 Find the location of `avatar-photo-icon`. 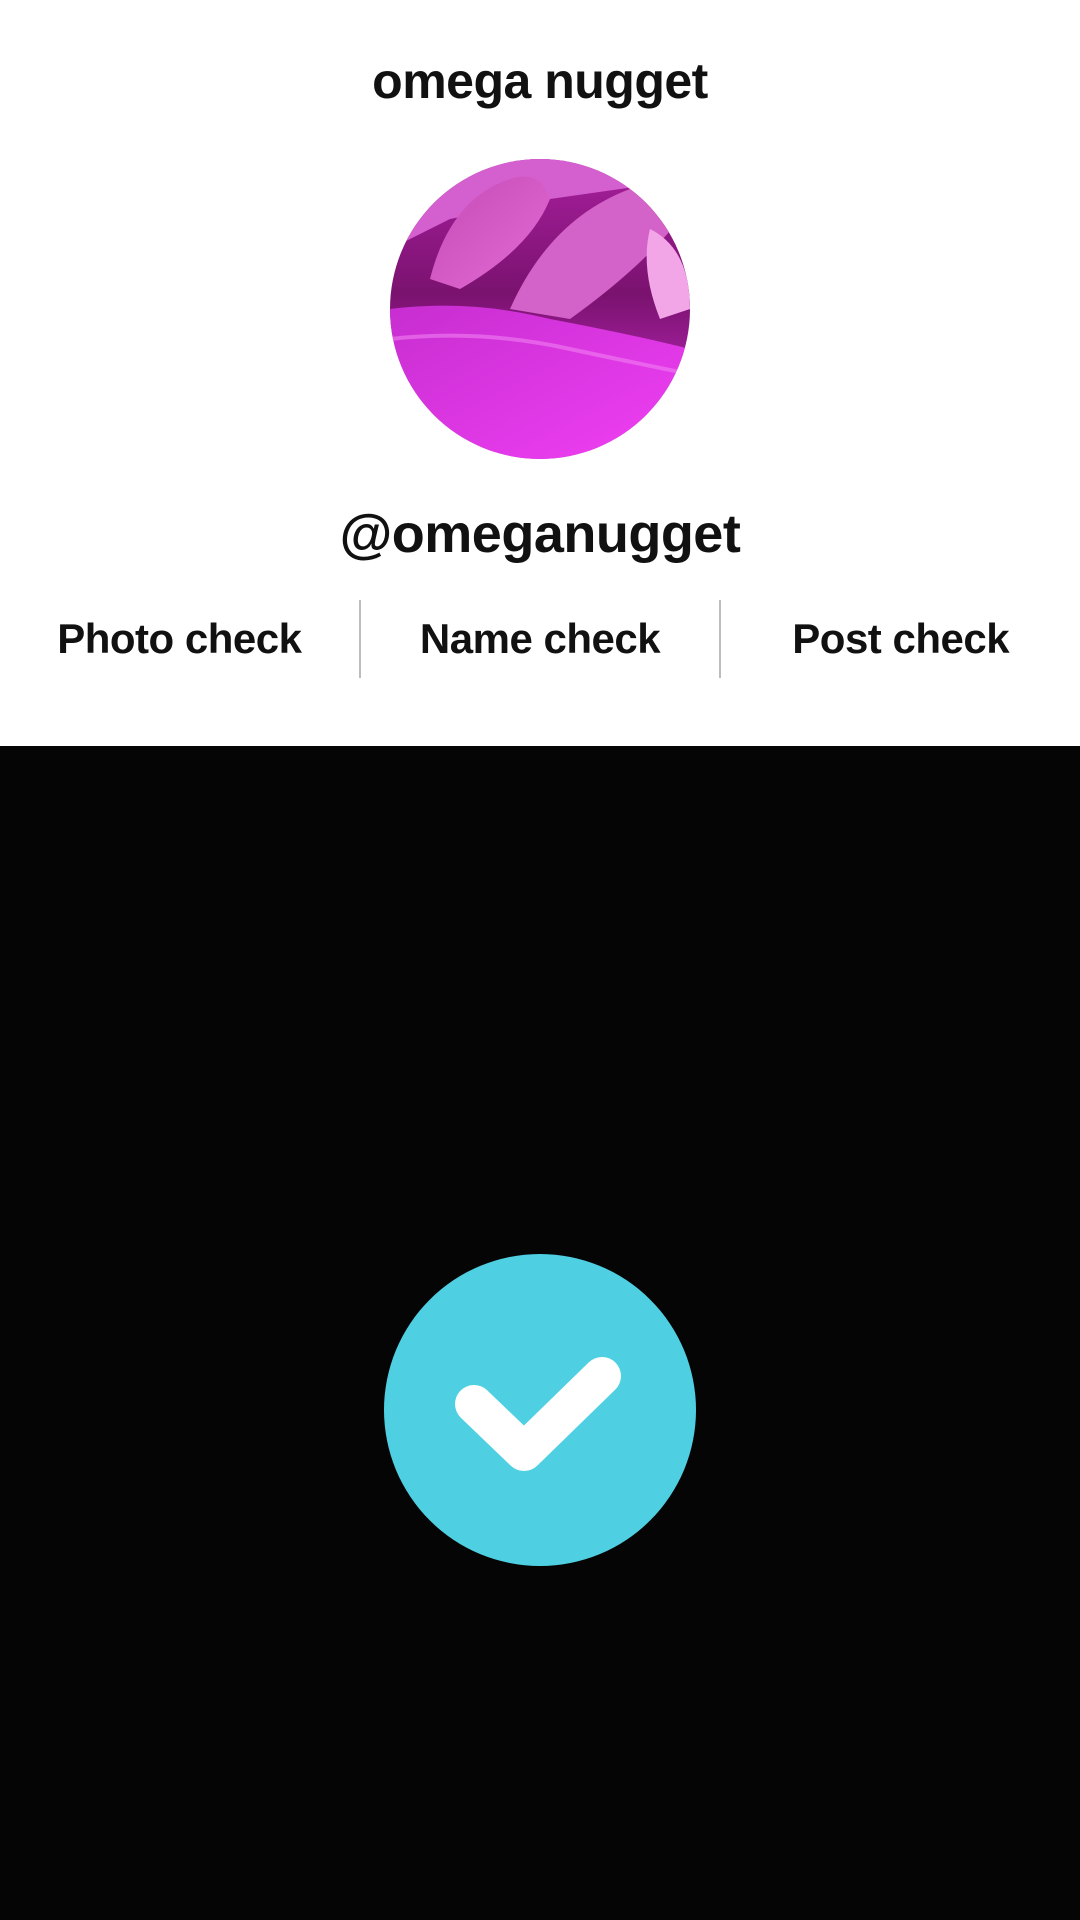

avatar-photo-icon is located at coordinates (540, 309).